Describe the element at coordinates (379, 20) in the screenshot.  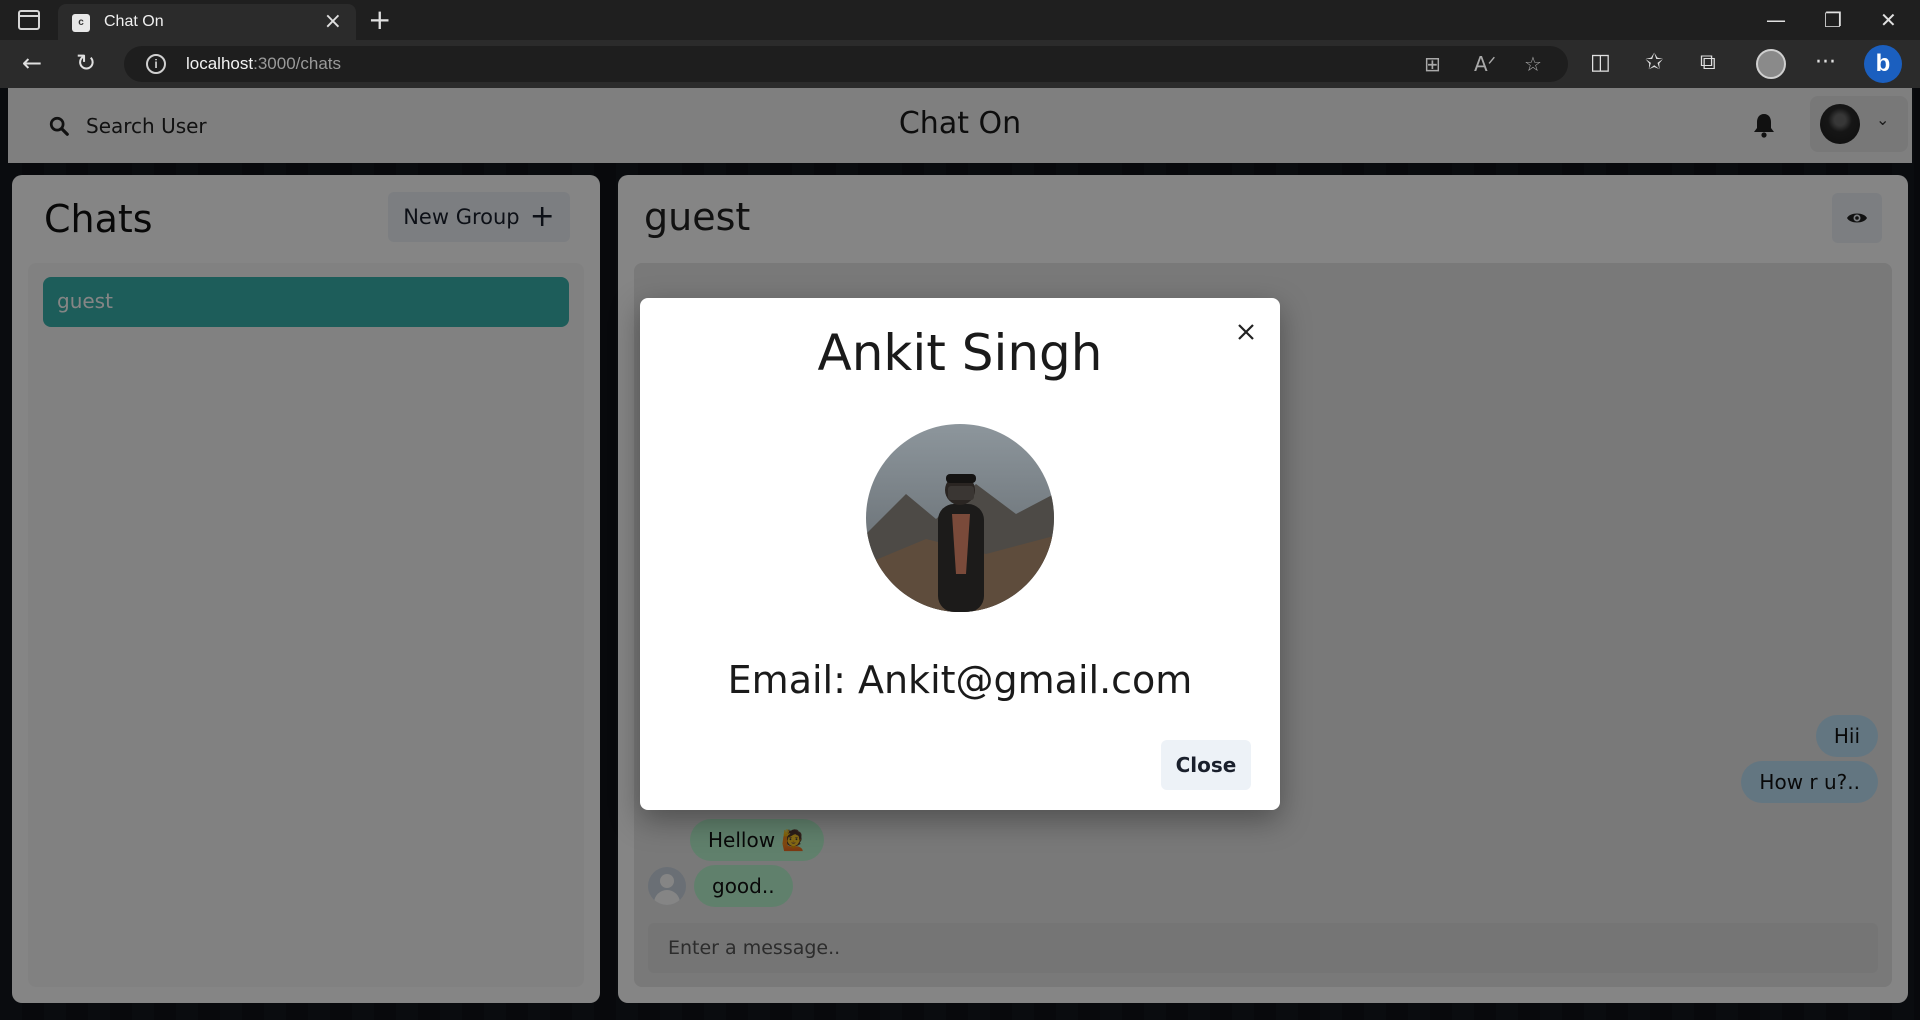
I see `plus-icon: +` at that location.